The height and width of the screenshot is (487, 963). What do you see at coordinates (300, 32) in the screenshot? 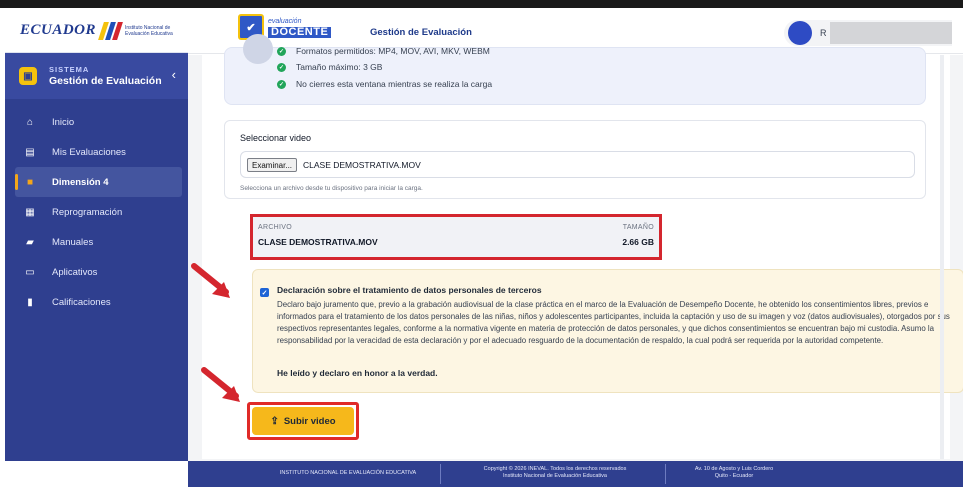
I see `logo-big-text: DOCENTE` at bounding box center [300, 32].